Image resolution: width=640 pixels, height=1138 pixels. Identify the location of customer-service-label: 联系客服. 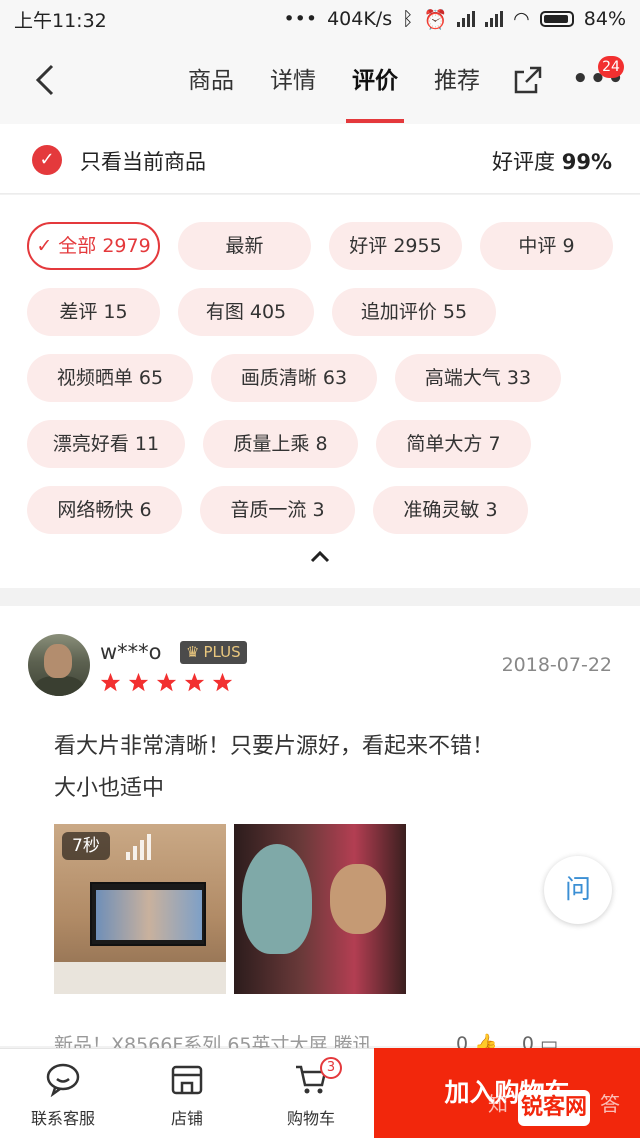
(62, 1118).